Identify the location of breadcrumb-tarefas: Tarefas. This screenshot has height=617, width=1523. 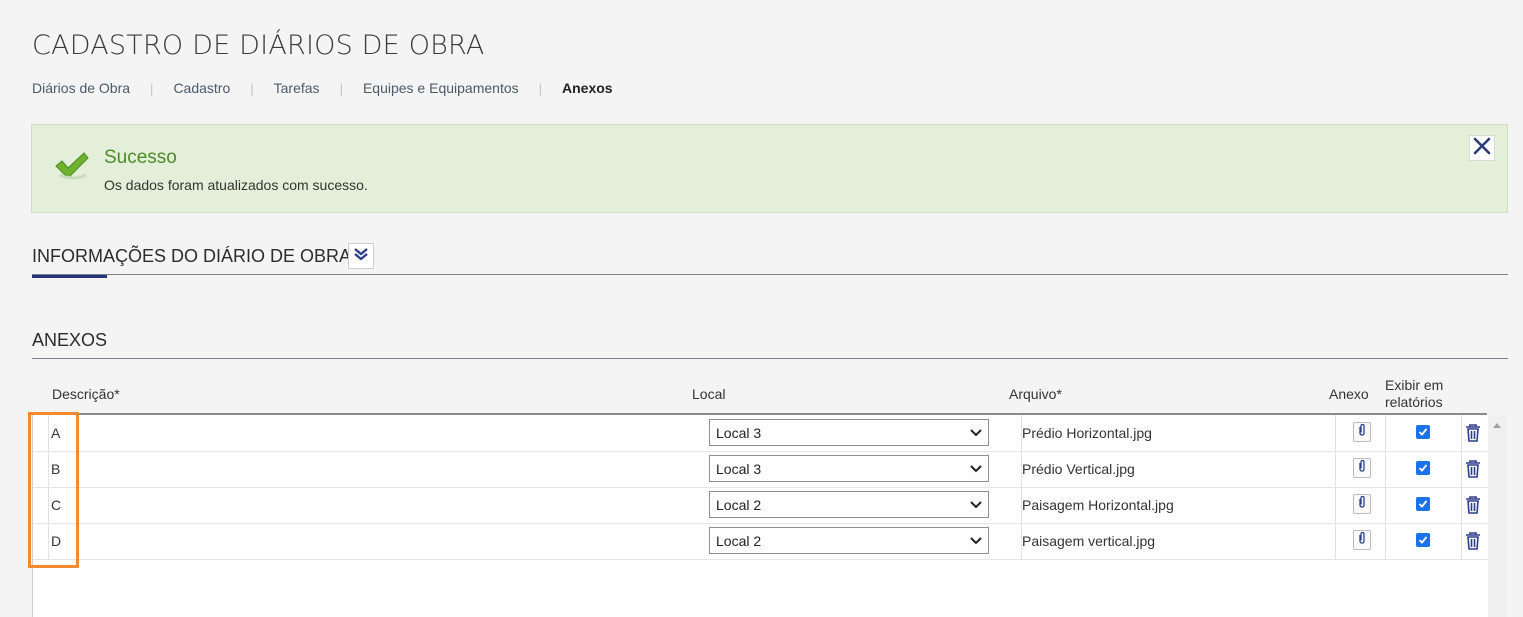
(297, 88).